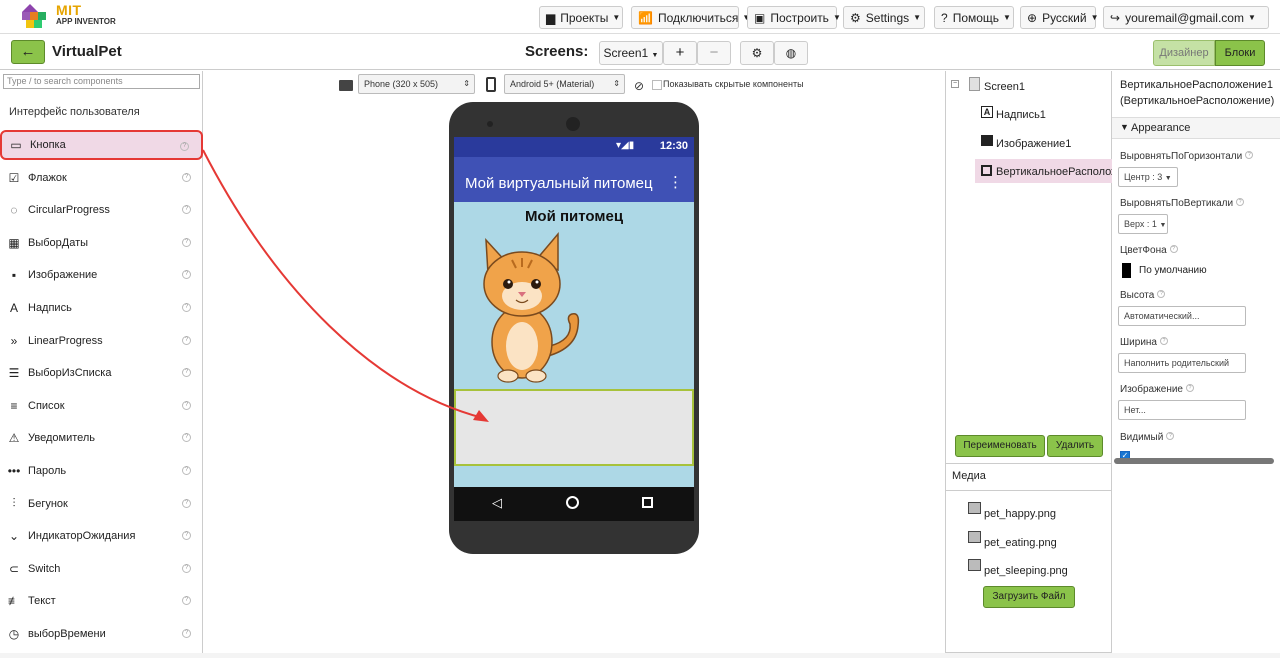 The width and height of the screenshot is (1280, 658). Describe the element at coordinates (1054, 172) in the screenshot. I see `tree-item-vertical-arrangement: ВертикальноеРасположение1` at that location.